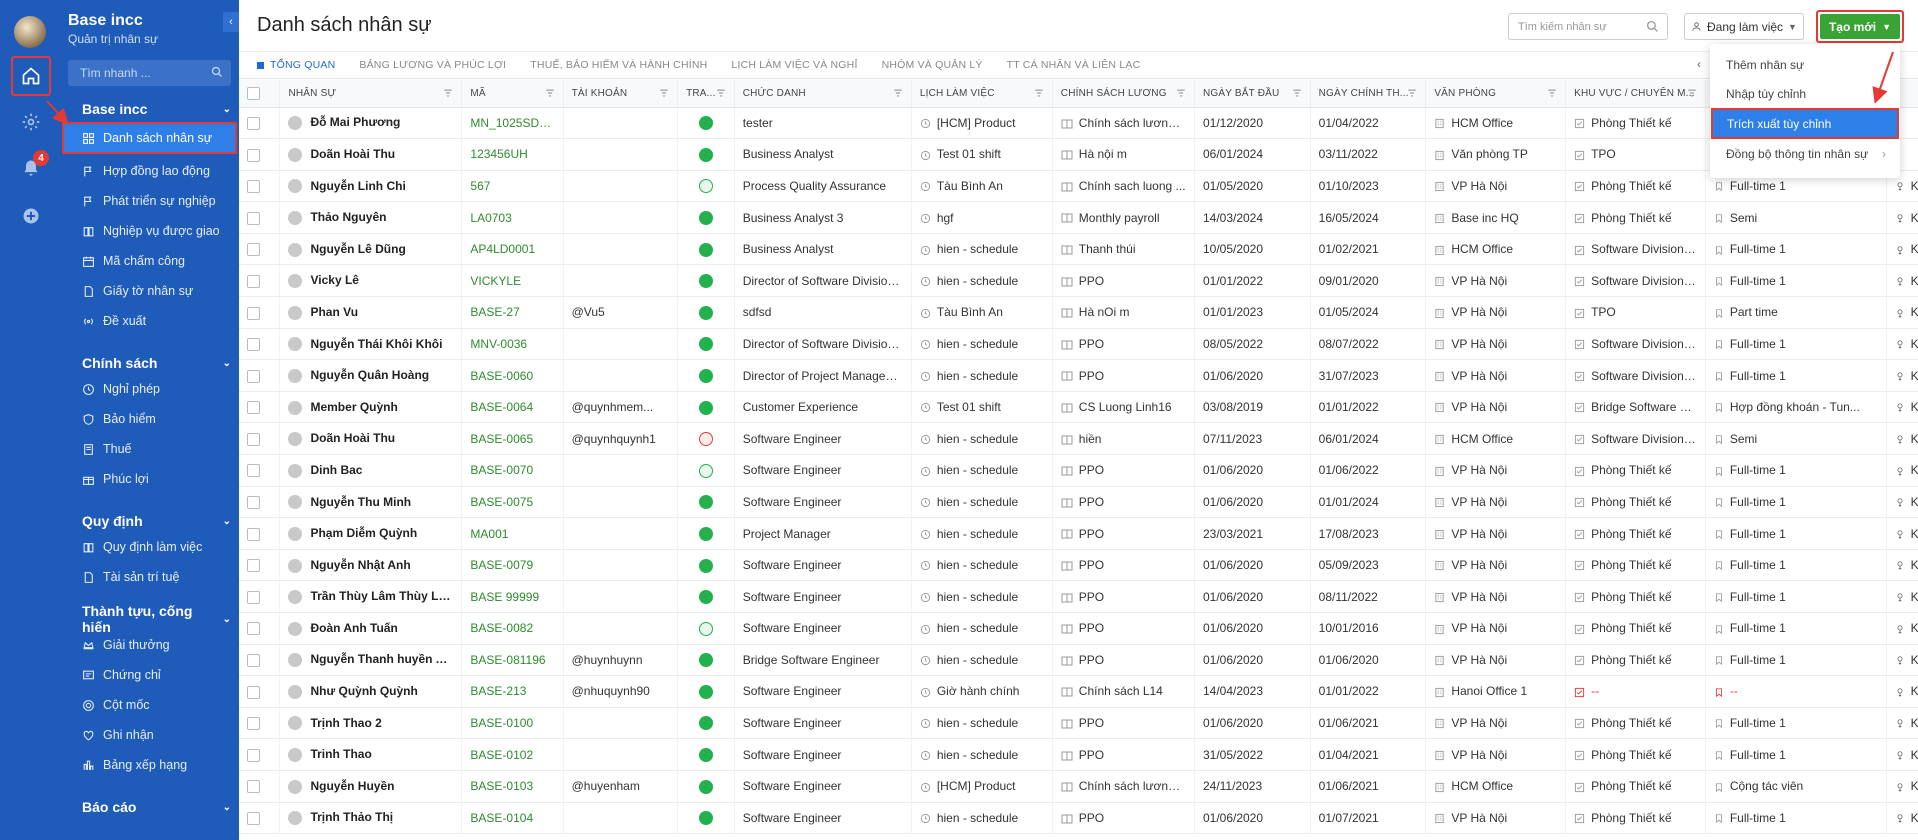 The image size is (1918, 840). I want to click on sidebar-item: Nghỉ phép, so click(150, 389).